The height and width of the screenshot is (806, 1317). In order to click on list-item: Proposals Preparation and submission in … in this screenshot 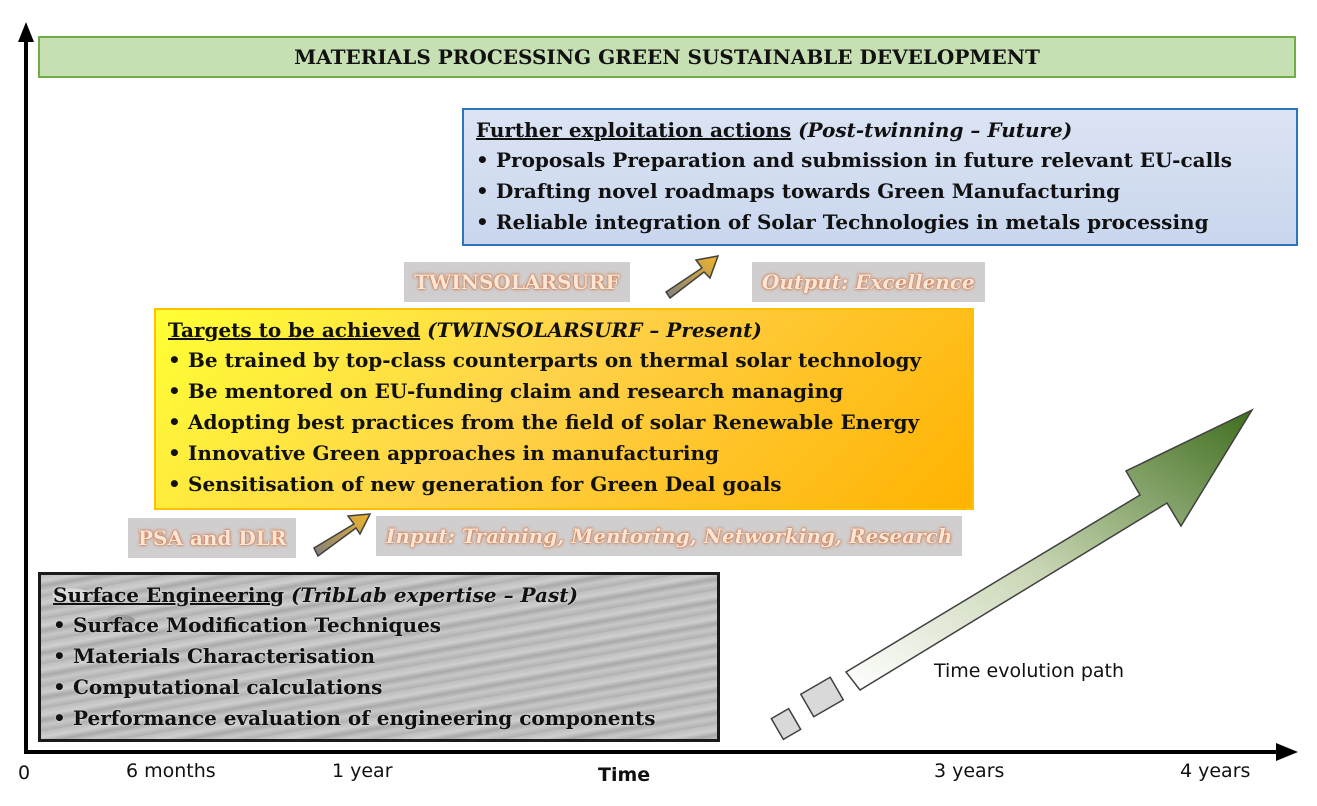, I will do `click(881, 160)`.